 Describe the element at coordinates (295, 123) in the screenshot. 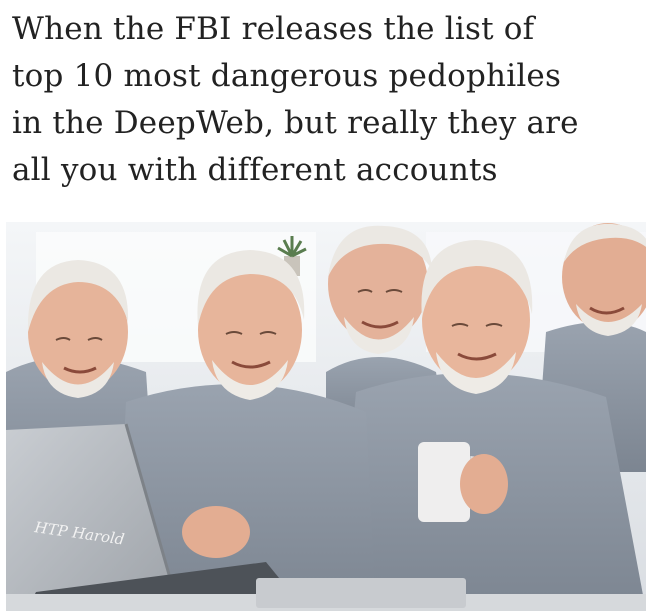

I see `caption-line-3: in the DeepWeb, but really they are` at that location.